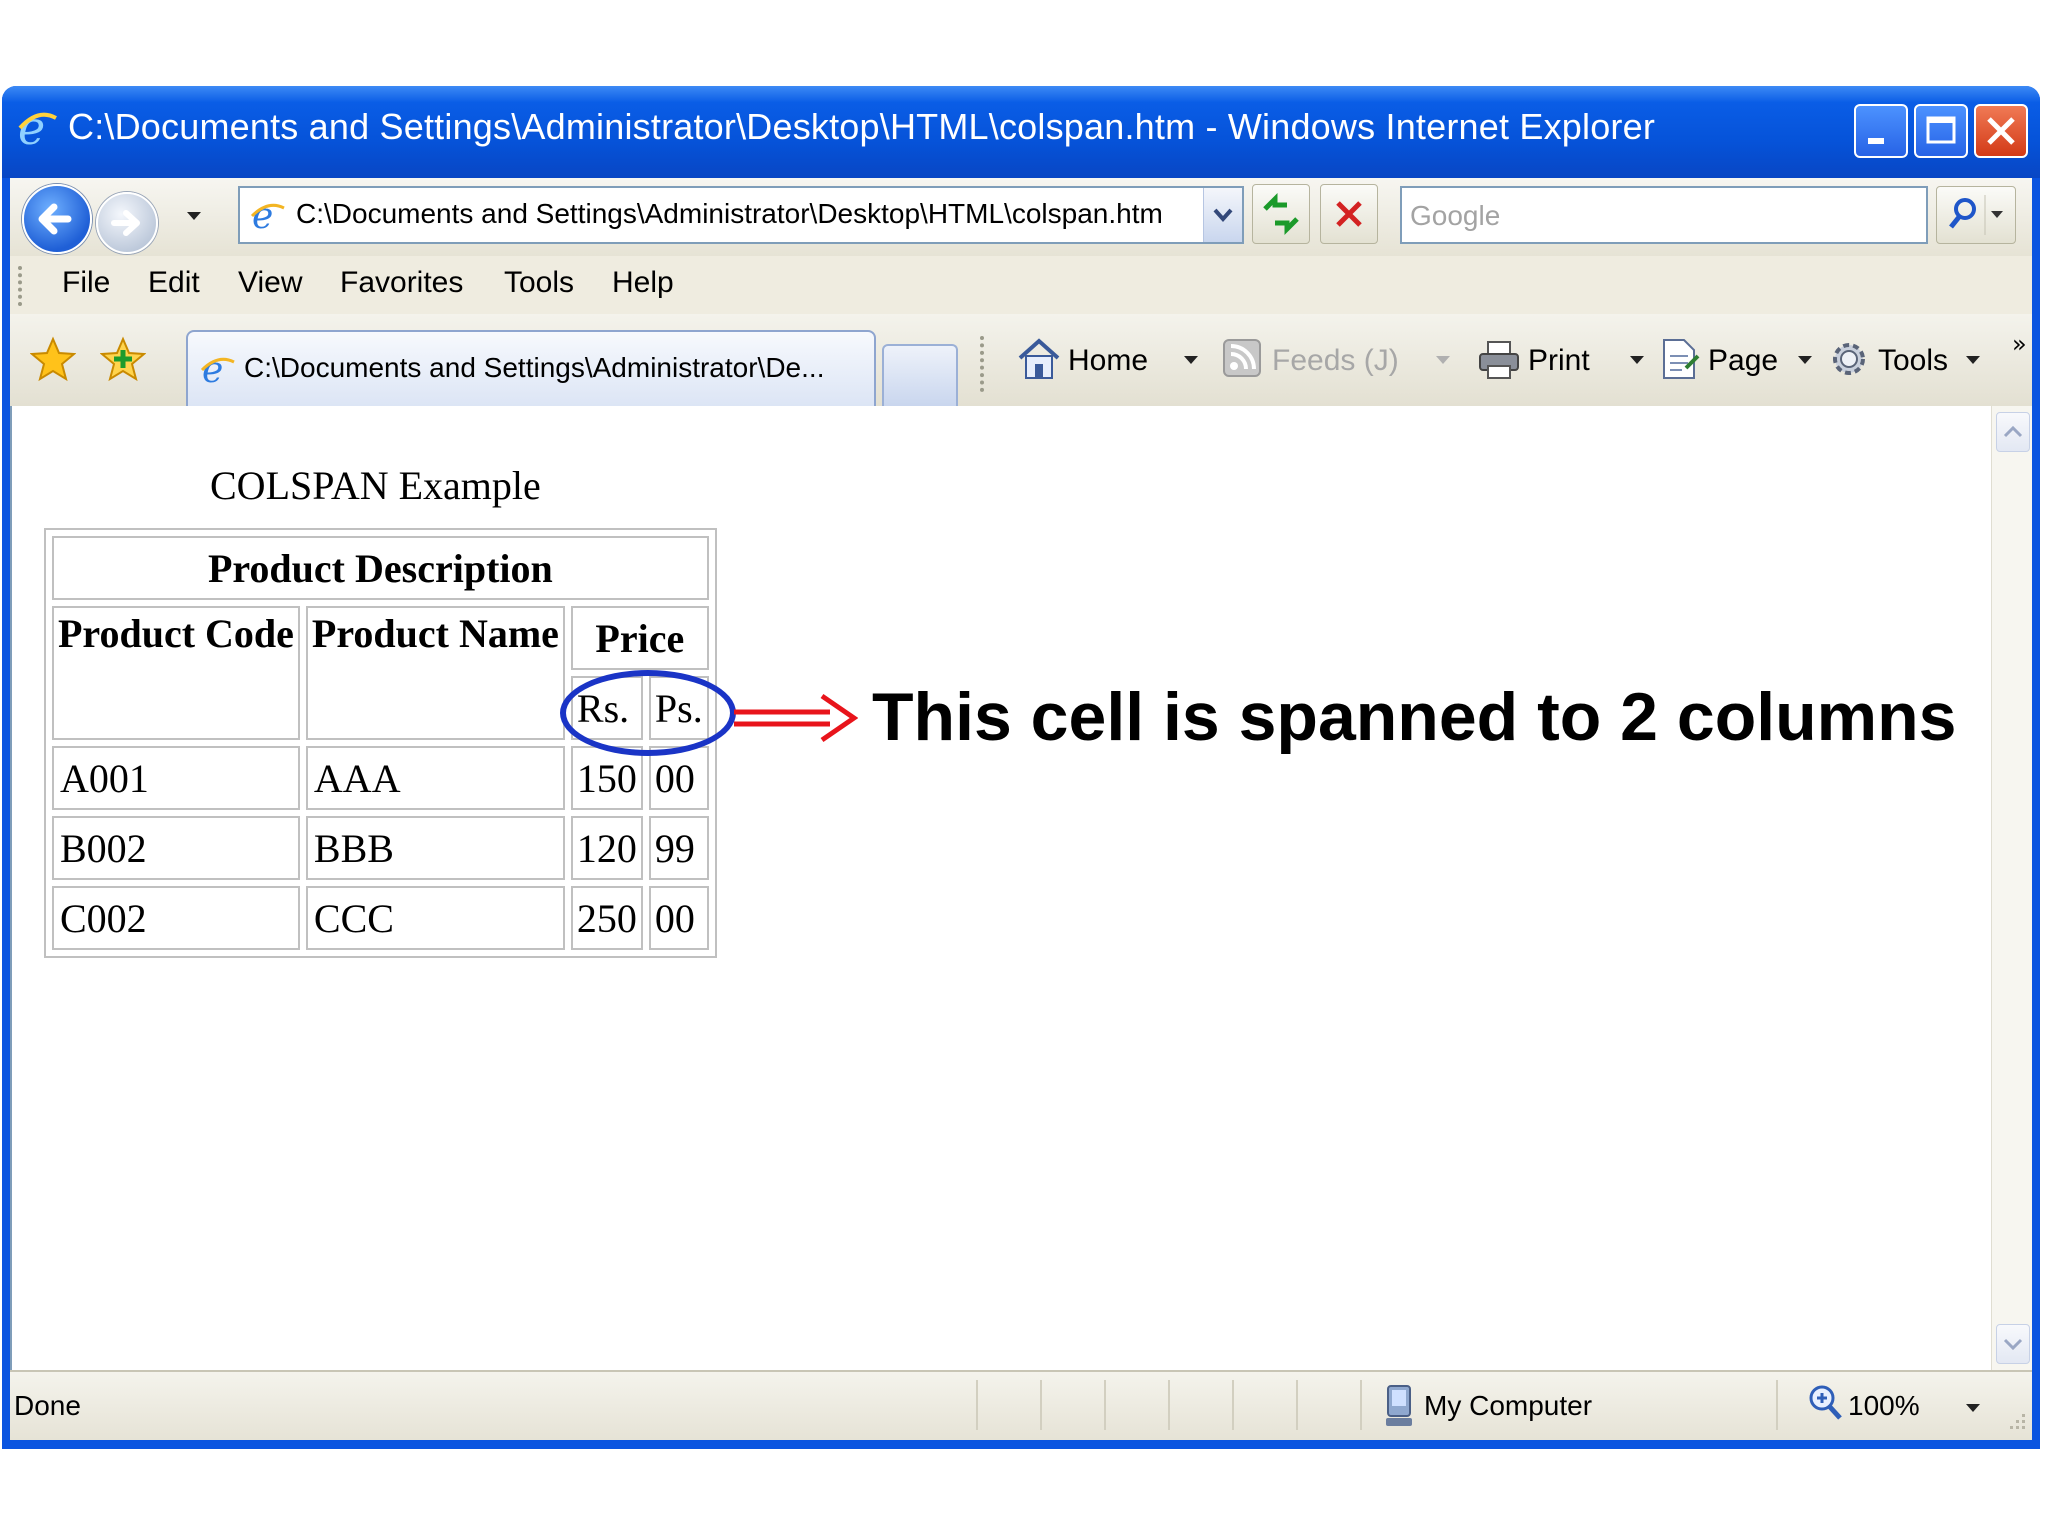  I want to click on table-row: A001 AAA 150 00, so click(380, 778).